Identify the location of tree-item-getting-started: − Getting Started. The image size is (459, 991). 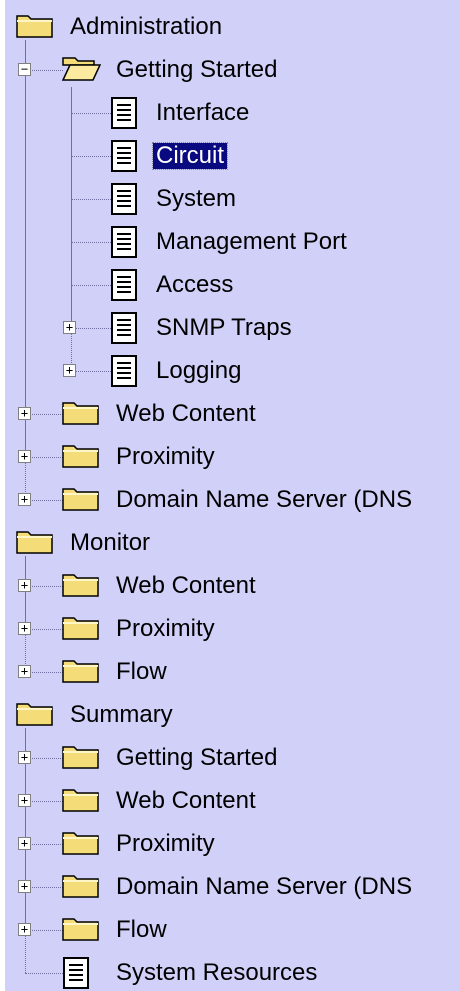
(232, 70).